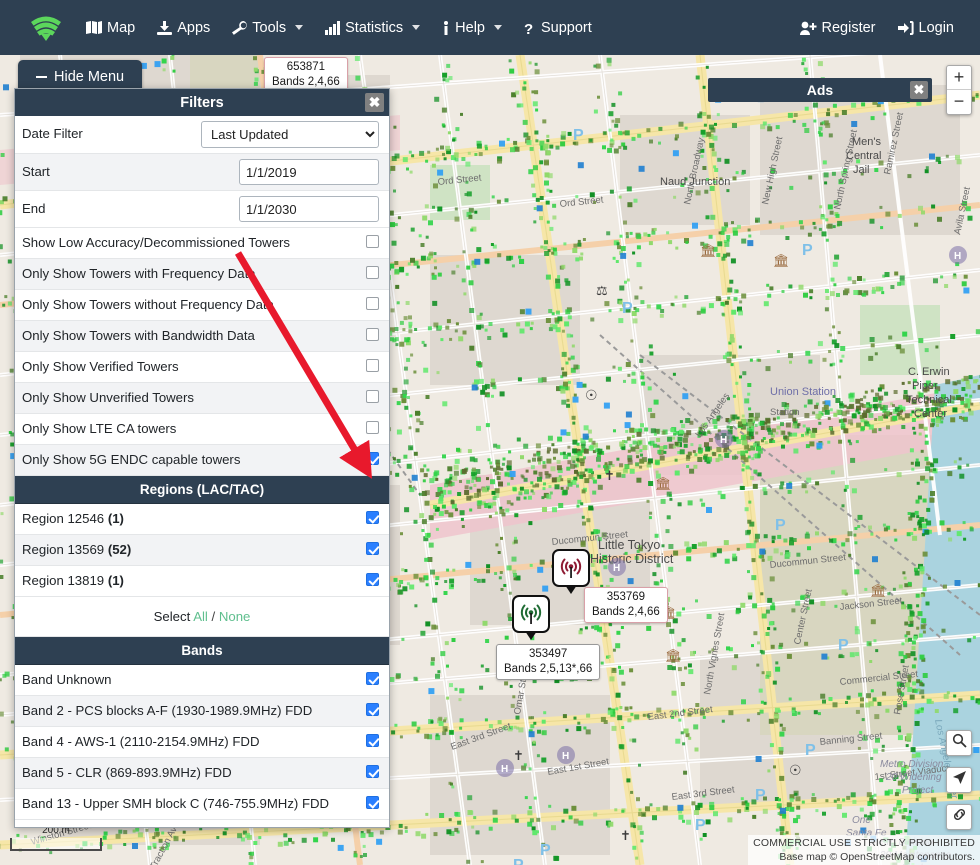 This screenshot has width=980, height=865. Describe the element at coordinates (202, 429) in the screenshot. I see `row-checkbox-lte-ca-towers: Only Show LTE CA towers` at that location.